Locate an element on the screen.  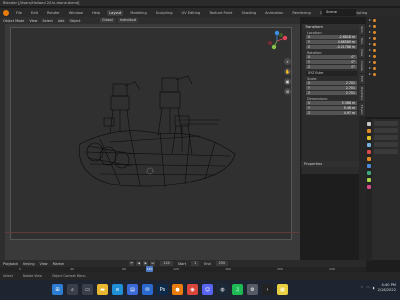
menu-render: Render is located at coordinates (53, 13).